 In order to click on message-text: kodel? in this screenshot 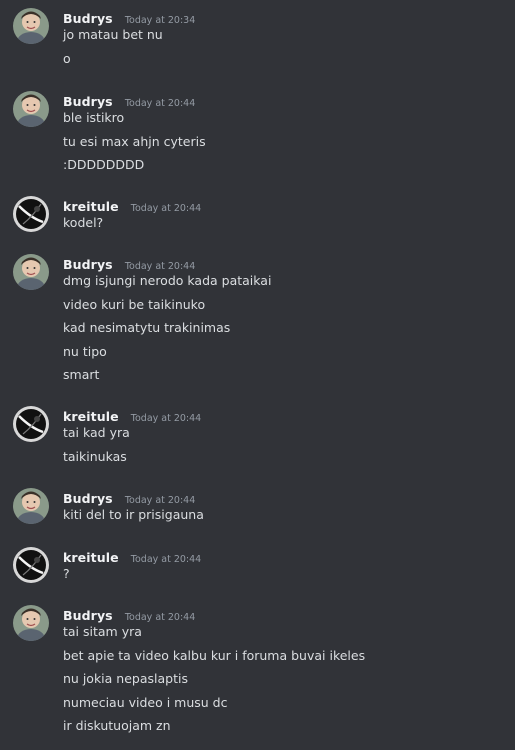, I will do `click(83, 222)`.